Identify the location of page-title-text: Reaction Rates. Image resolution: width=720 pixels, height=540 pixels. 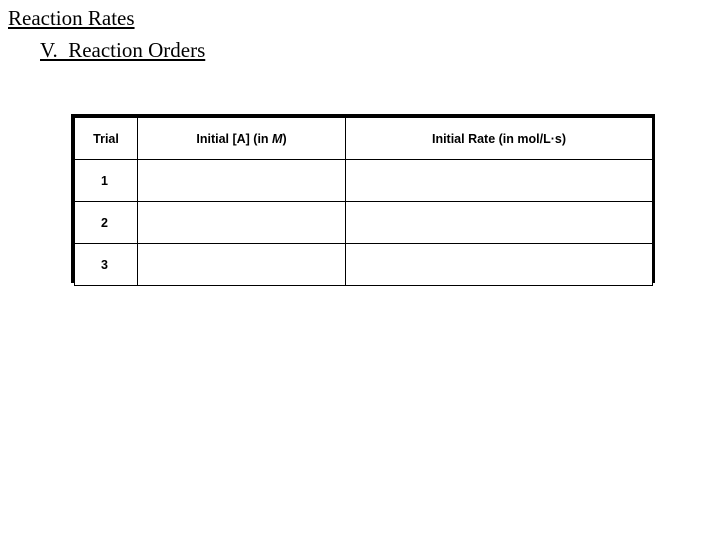
(71, 18).